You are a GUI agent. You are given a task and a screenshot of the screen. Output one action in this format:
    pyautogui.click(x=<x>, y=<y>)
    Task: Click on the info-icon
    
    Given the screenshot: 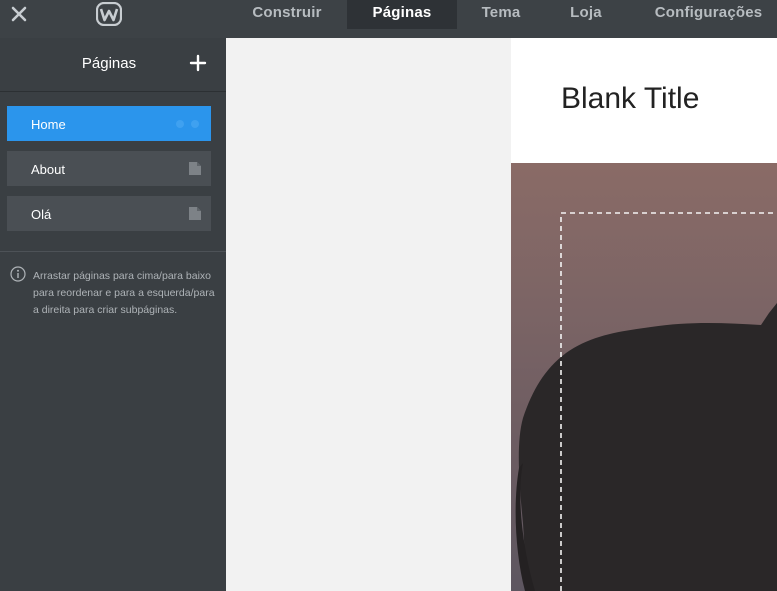 What is the action you would take?
    pyautogui.click(x=18, y=274)
    